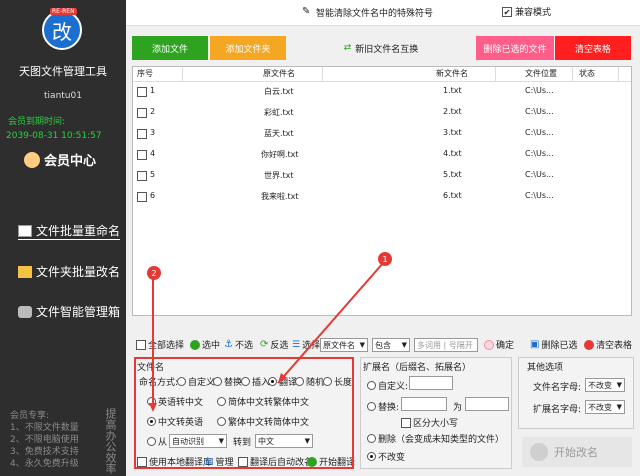 The width and height of the screenshot is (640, 476). I want to click on badge-1: 1, so click(385, 259).